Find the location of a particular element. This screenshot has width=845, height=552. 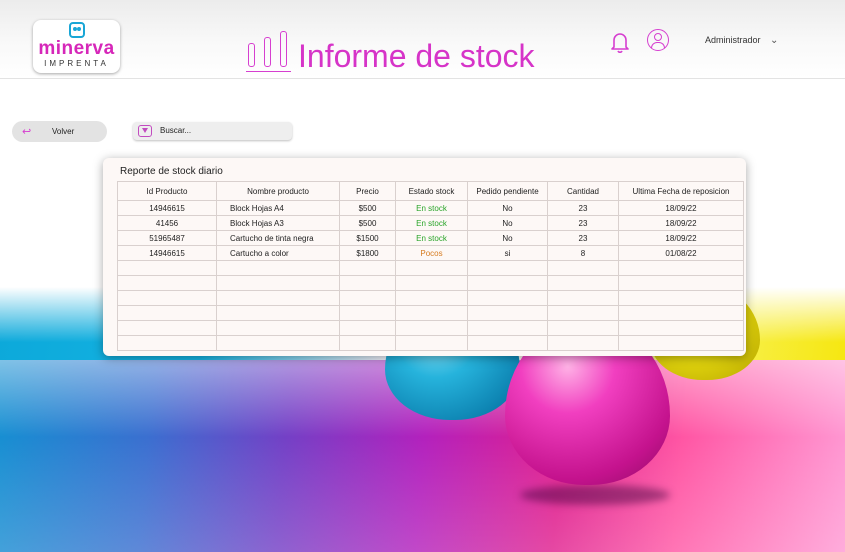

cell-name: Block Hojas A3 is located at coordinates (278, 223).